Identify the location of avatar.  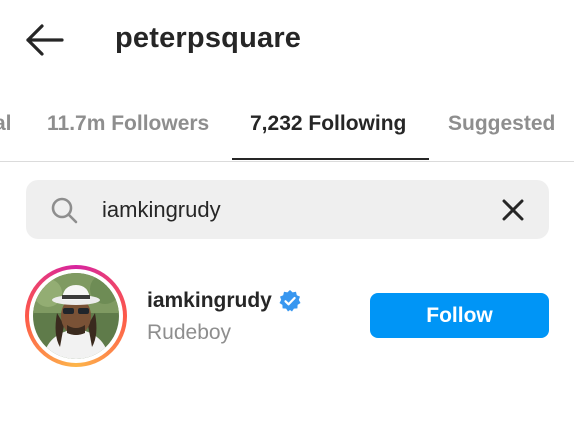
(76, 316).